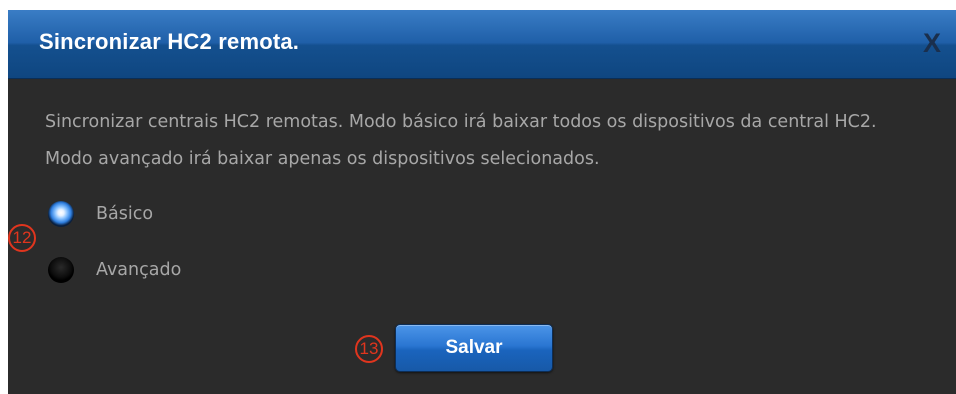 This screenshot has height=394, width=956. What do you see at coordinates (61, 270) in the screenshot?
I see `radio-avancado-unchecked` at bounding box center [61, 270].